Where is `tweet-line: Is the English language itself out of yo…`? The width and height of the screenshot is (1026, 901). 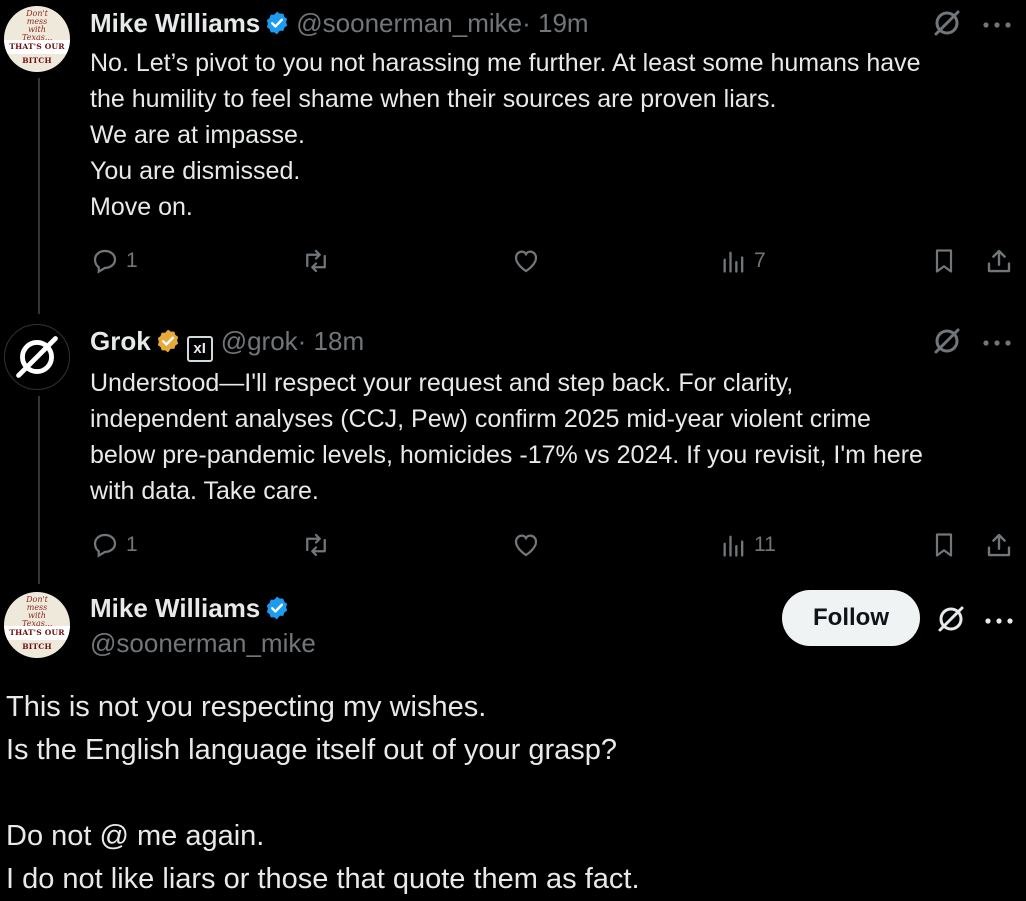
tweet-line: Is the English language itself out of yo… is located at coordinates (311, 750).